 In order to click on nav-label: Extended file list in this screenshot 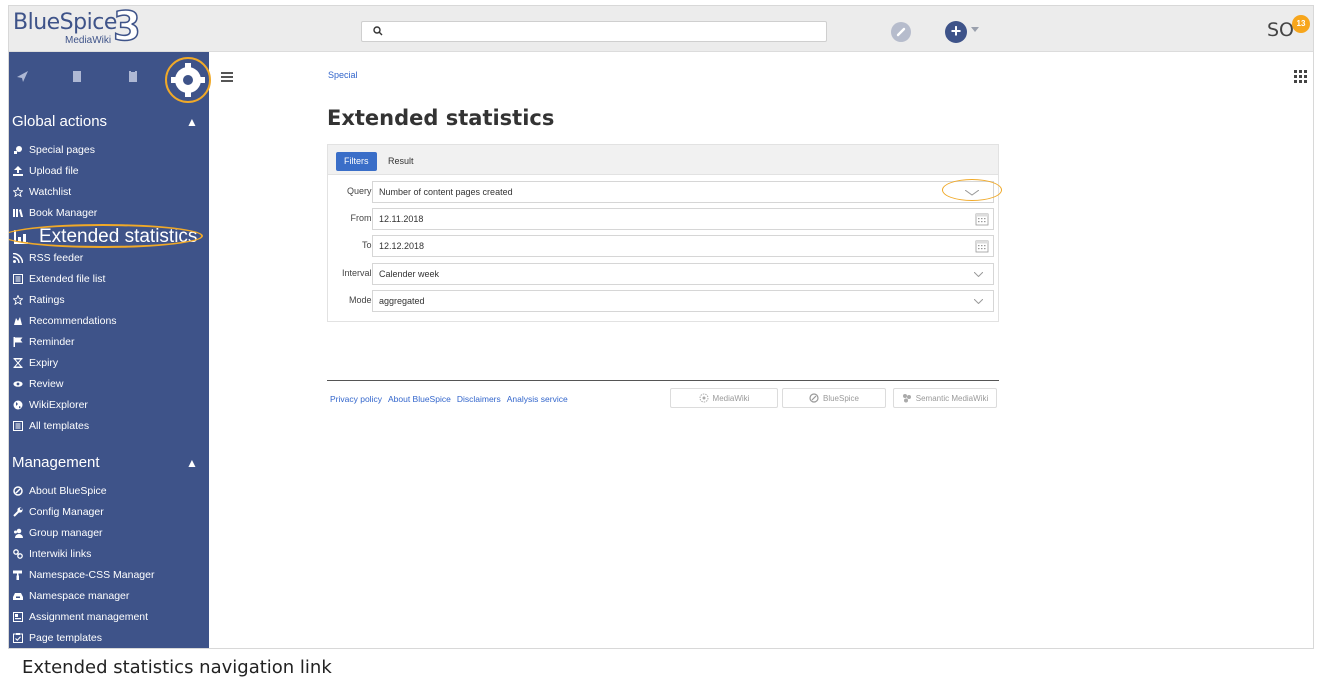, I will do `click(67, 279)`.